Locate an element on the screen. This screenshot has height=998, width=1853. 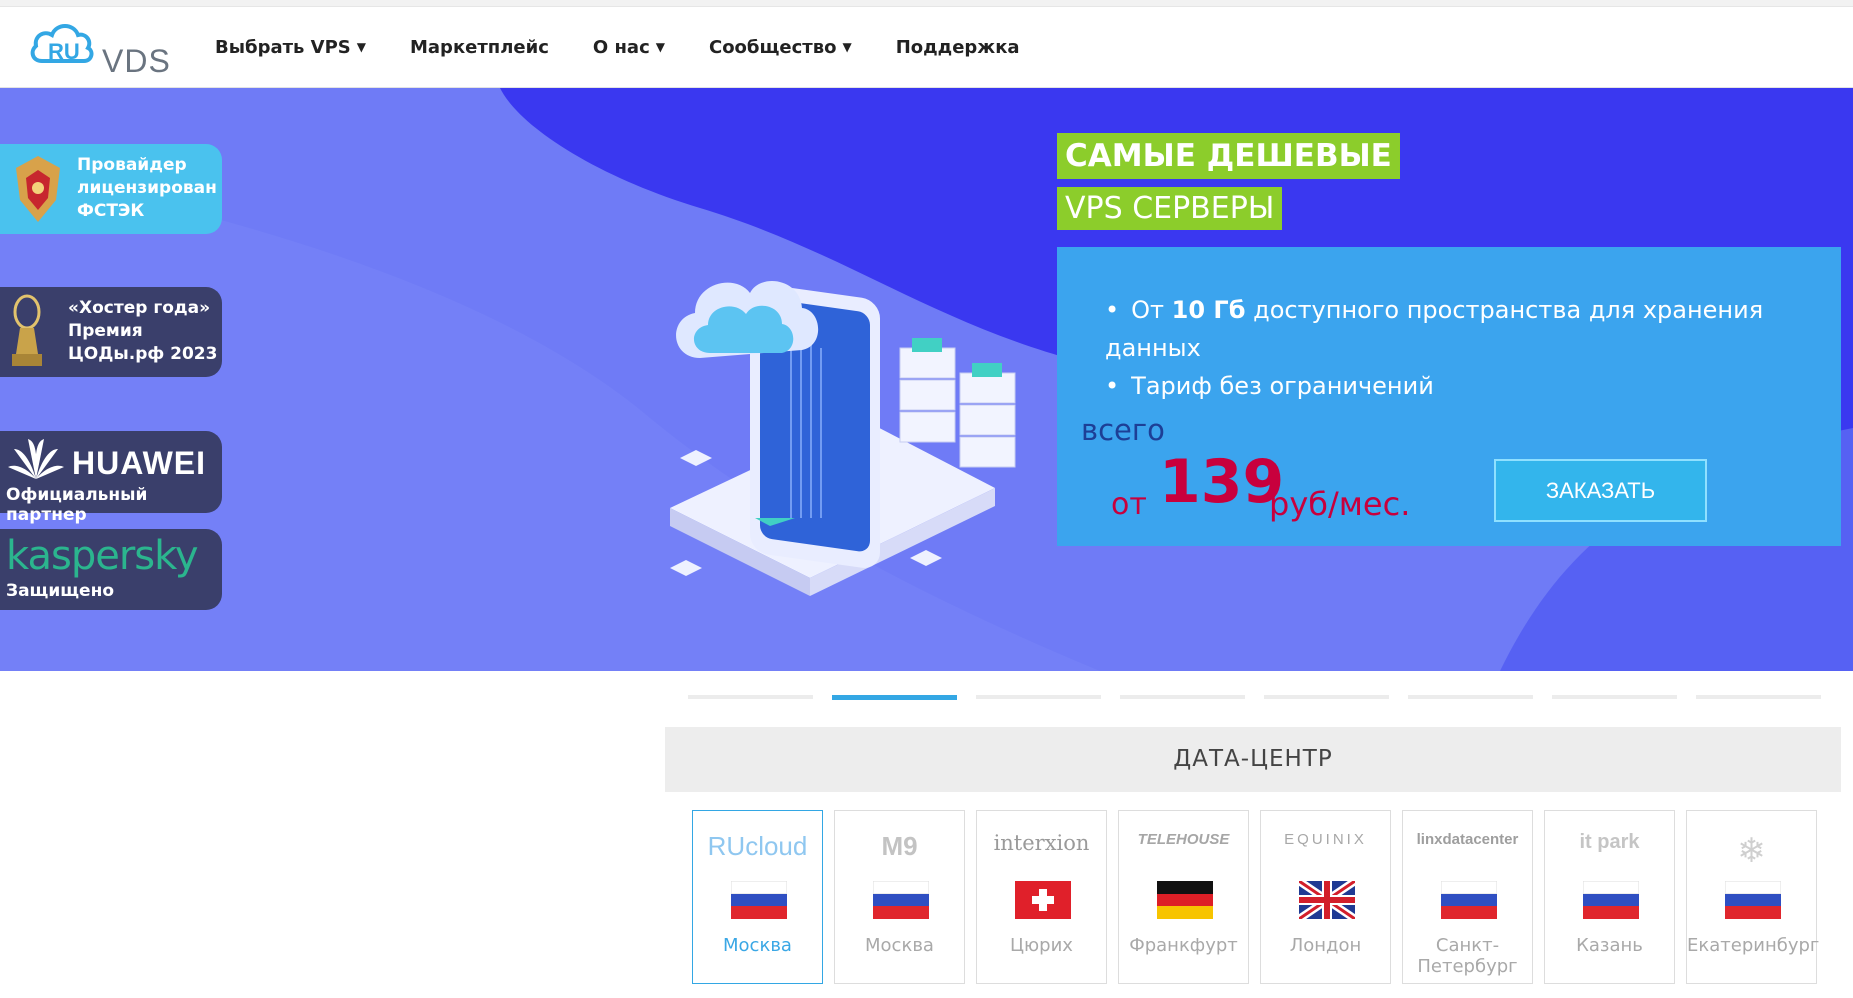
price-prefix-from: от is located at coordinates (1129, 504).